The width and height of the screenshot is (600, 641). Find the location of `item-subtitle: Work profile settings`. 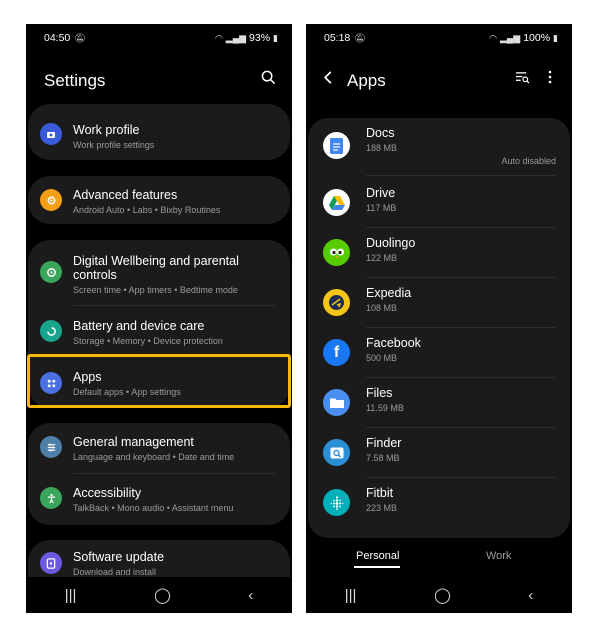

item-subtitle: Work profile settings is located at coordinates (114, 145).